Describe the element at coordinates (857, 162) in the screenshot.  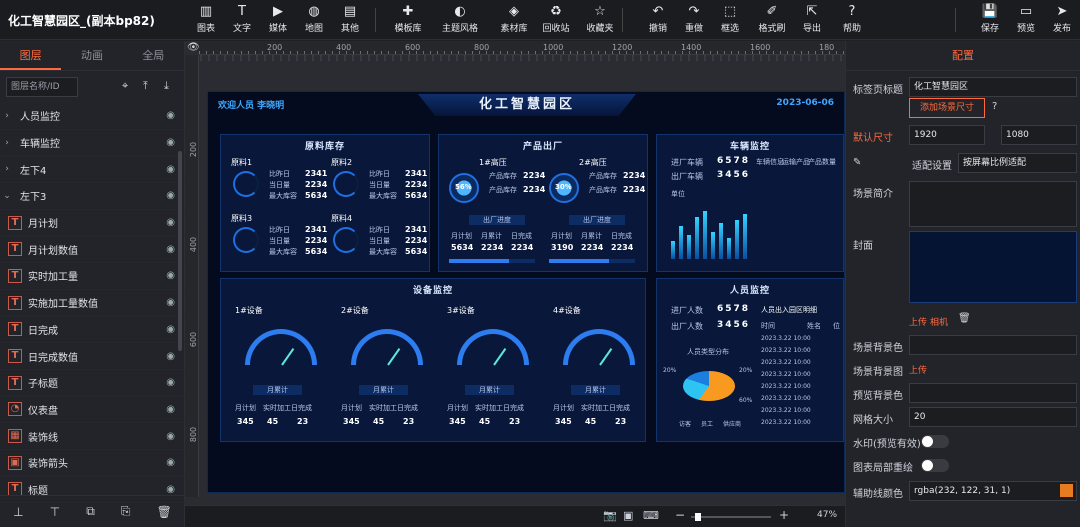
I see `edit-icon: ✎` at that location.